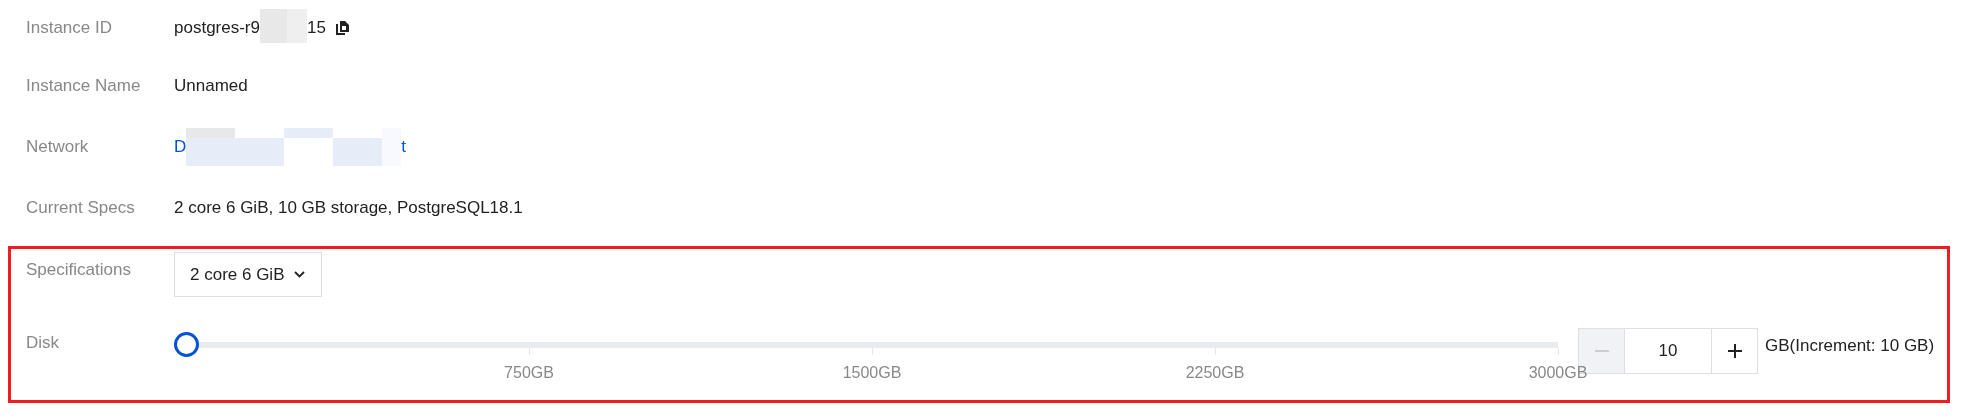 The height and width of the screenshot is (419, 1975). What do you see at coordinates (403, 146) in the screenshot?
I see `network-link: t` at bounding box center [403, 146].